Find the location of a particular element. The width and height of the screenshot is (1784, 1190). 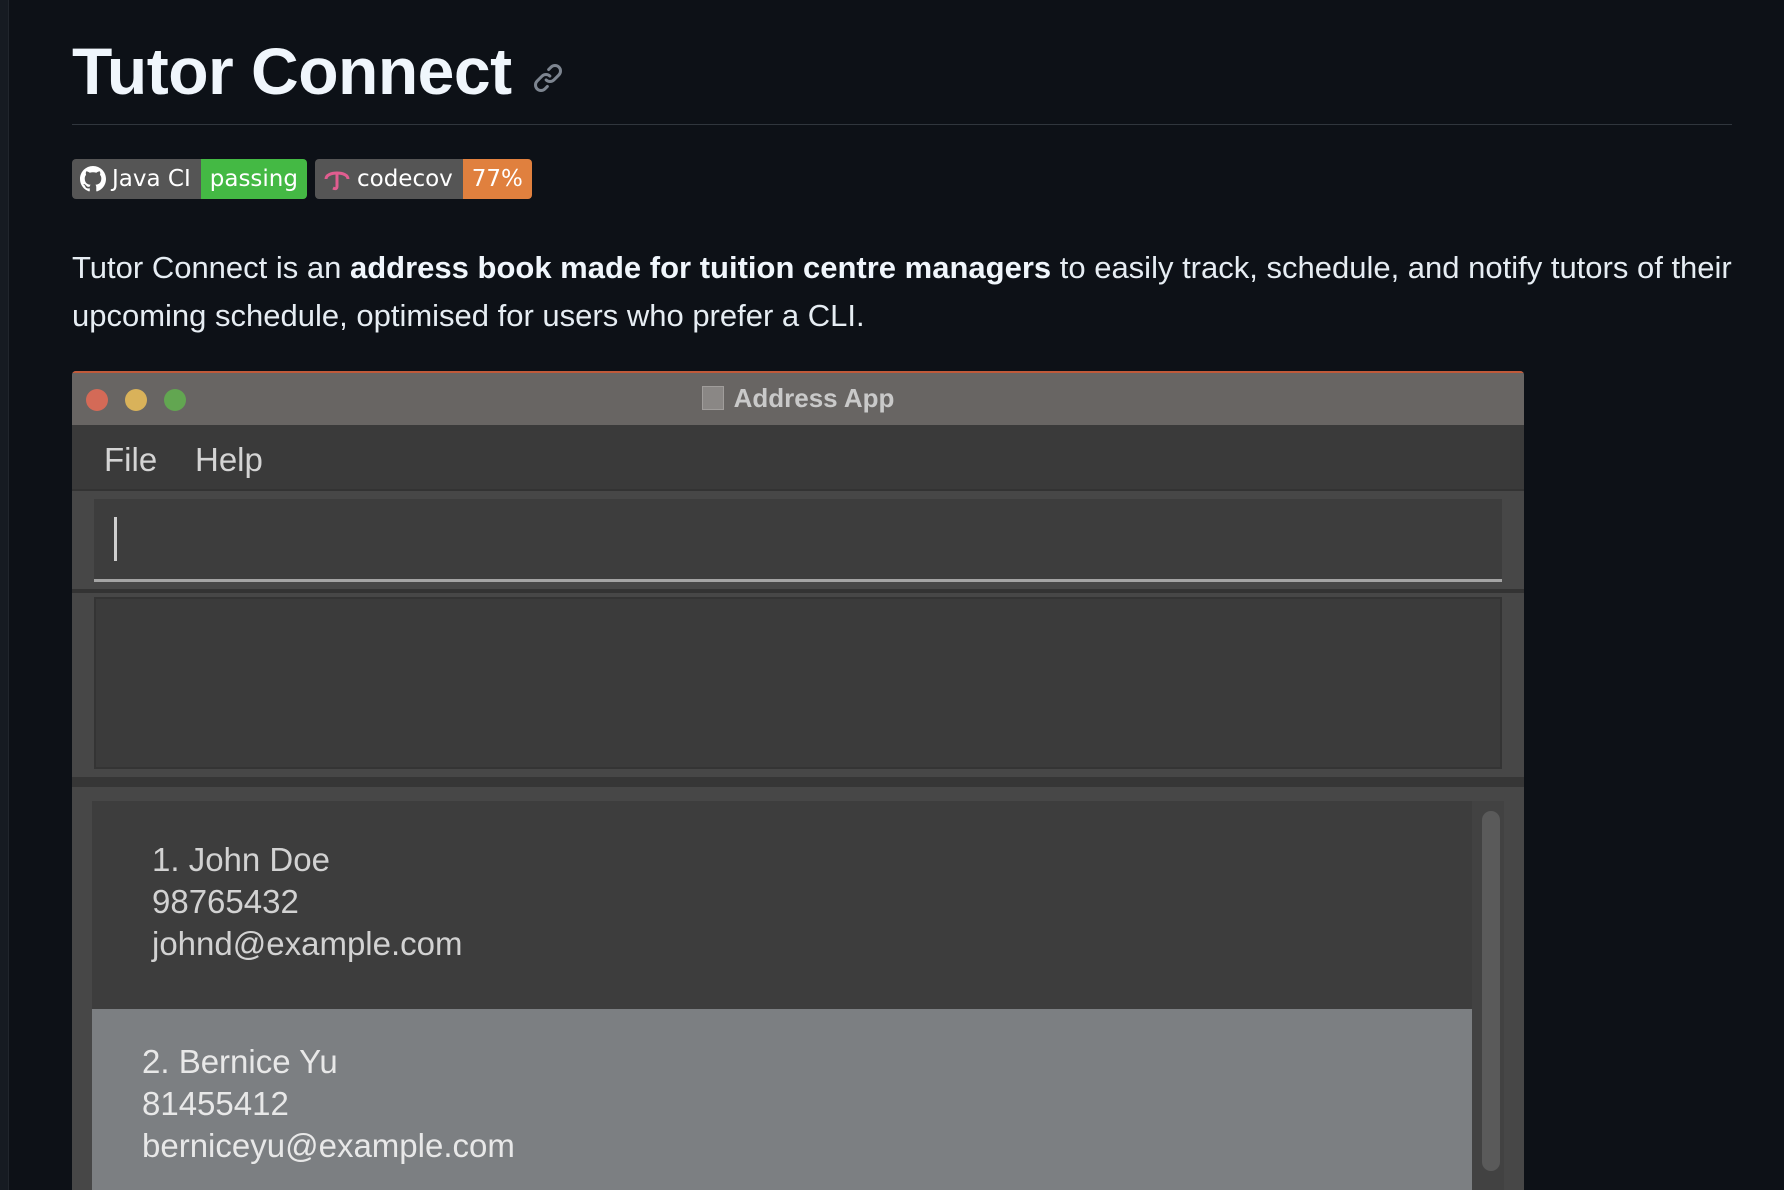

person-phone: 98765432 is located at coordinates (225, 901).